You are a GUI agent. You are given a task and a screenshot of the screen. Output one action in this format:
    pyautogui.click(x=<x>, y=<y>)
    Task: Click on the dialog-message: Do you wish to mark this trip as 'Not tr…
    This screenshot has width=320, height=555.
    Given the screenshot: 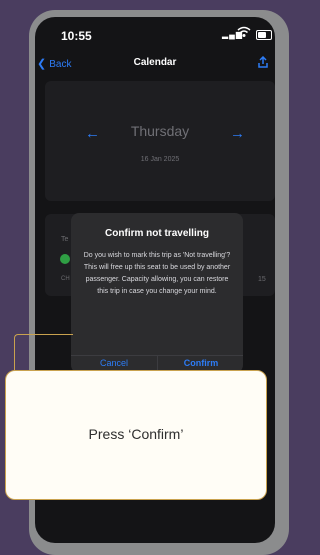 What is the action you would take?
    pyautogui.click(x=157, y=273)
    